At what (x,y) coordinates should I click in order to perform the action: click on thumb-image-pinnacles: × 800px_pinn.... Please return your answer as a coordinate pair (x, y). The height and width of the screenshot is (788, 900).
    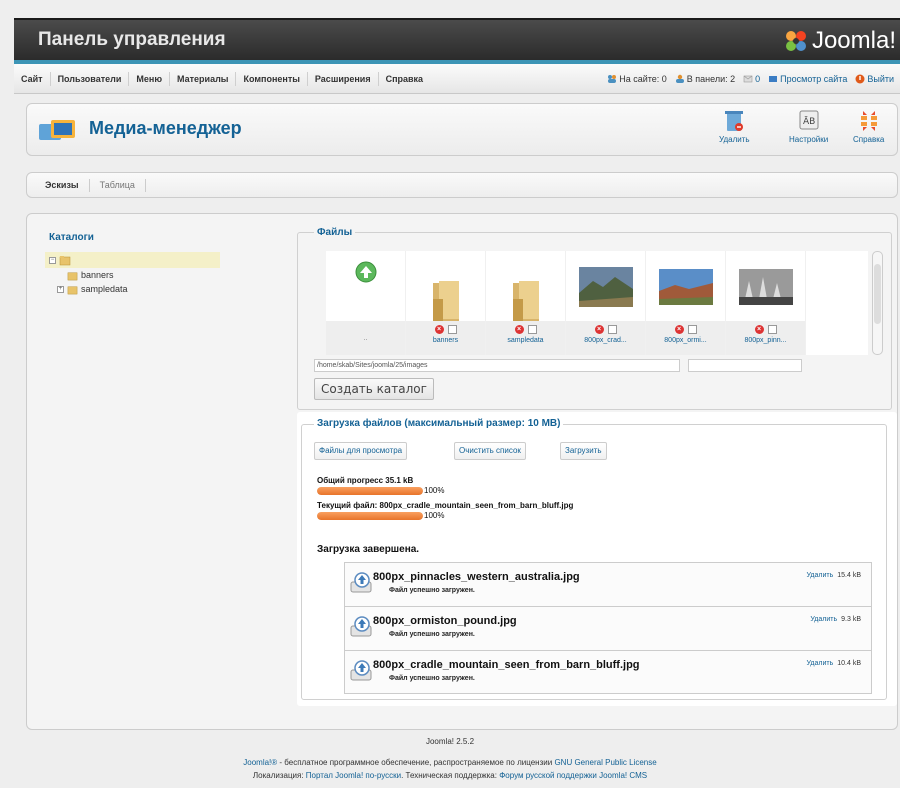
    Looking at the image, I should click on (766, 303).